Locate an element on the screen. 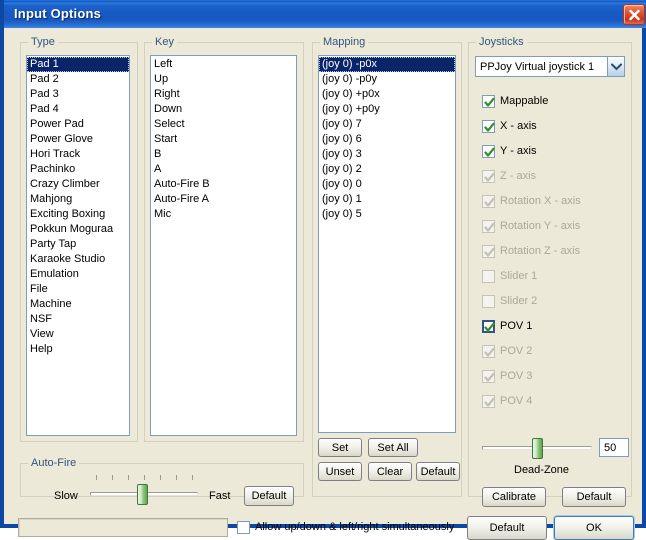  type-list-item: Mahjong is located at coordinates (78, 199).